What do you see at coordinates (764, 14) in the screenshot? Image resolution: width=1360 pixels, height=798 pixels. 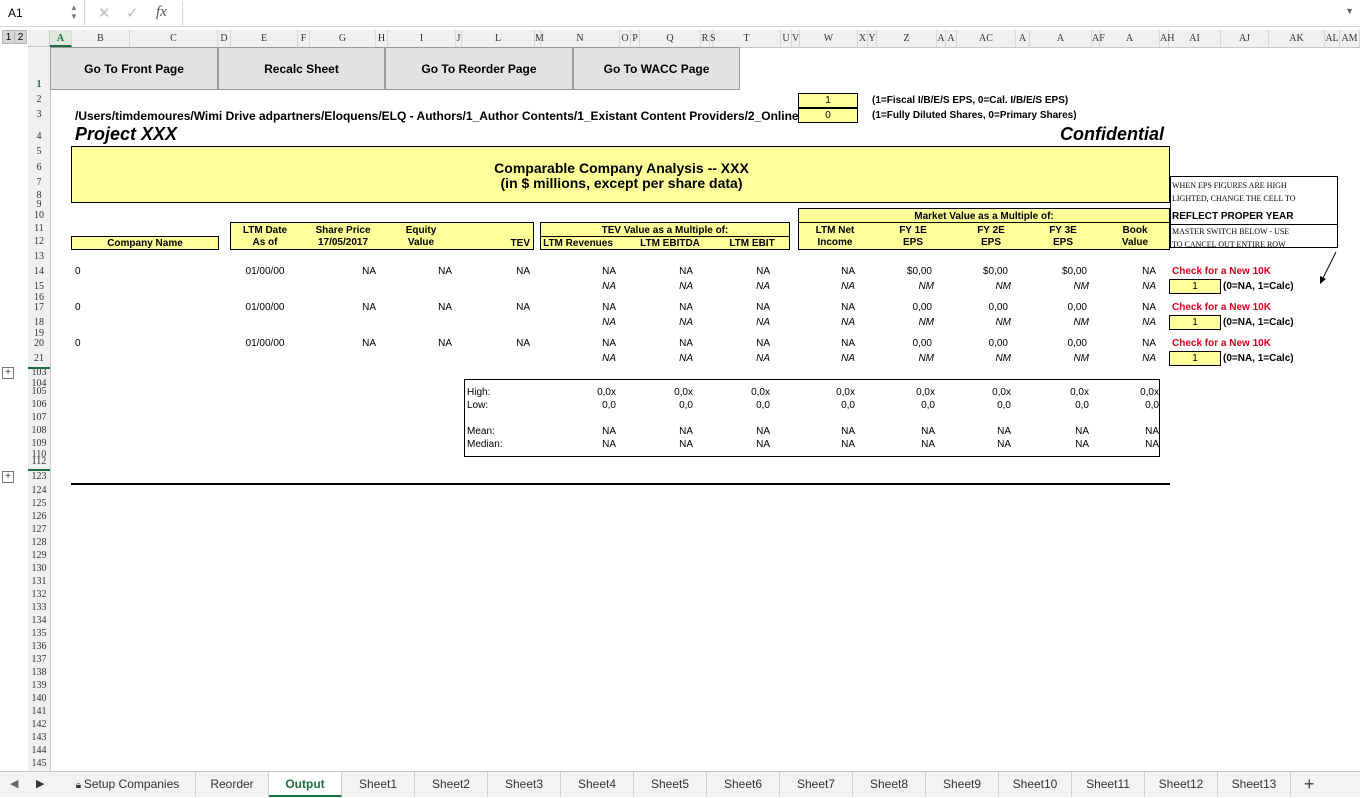 I see `formula-input` at bounding box center [764, 14].